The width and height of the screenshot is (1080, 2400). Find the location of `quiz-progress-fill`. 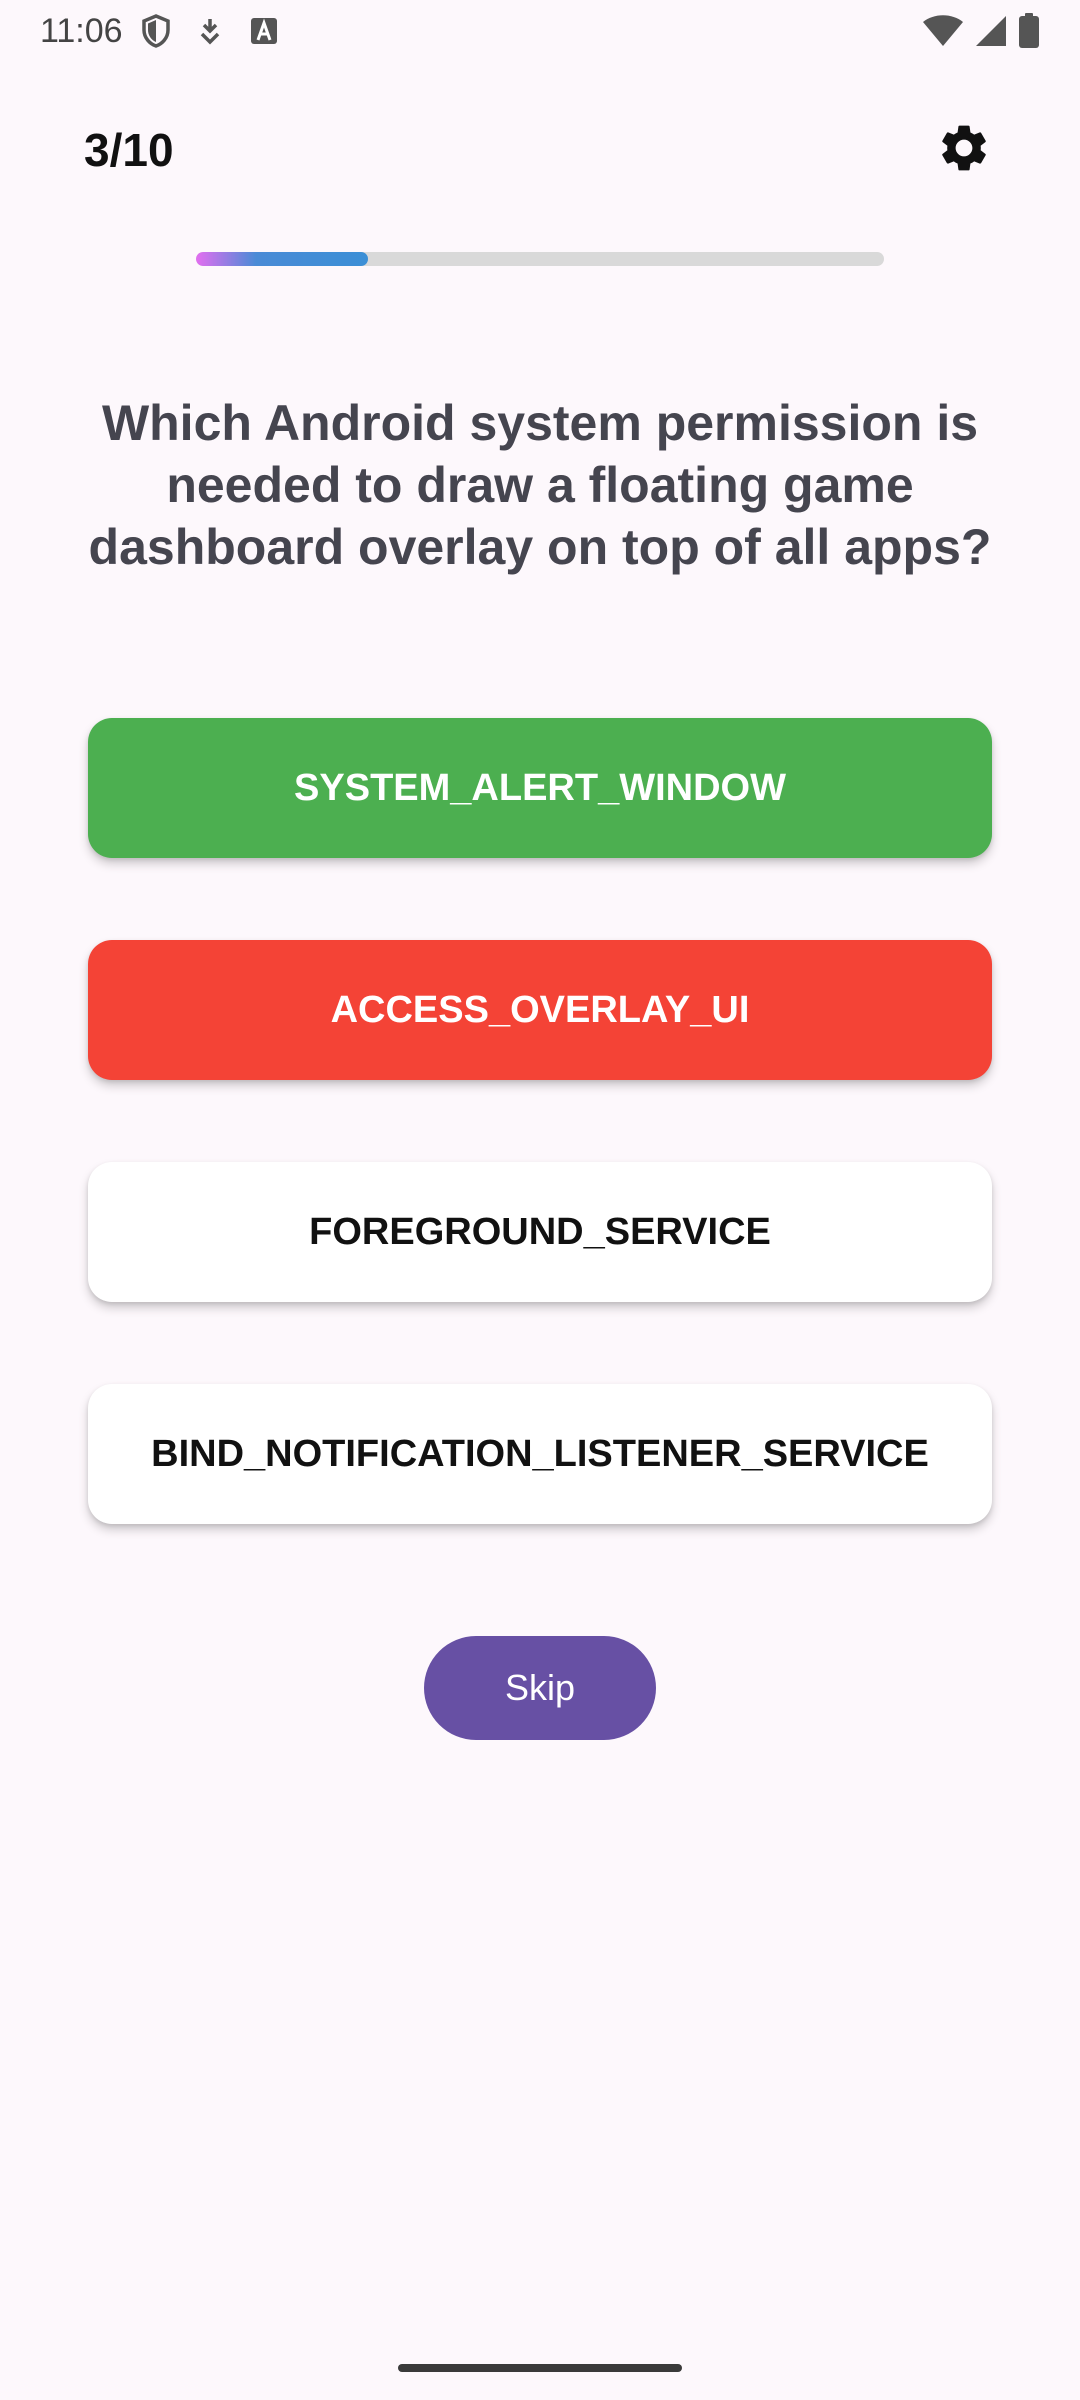

quiz-progress-fill is located at coordinates (282, 259).